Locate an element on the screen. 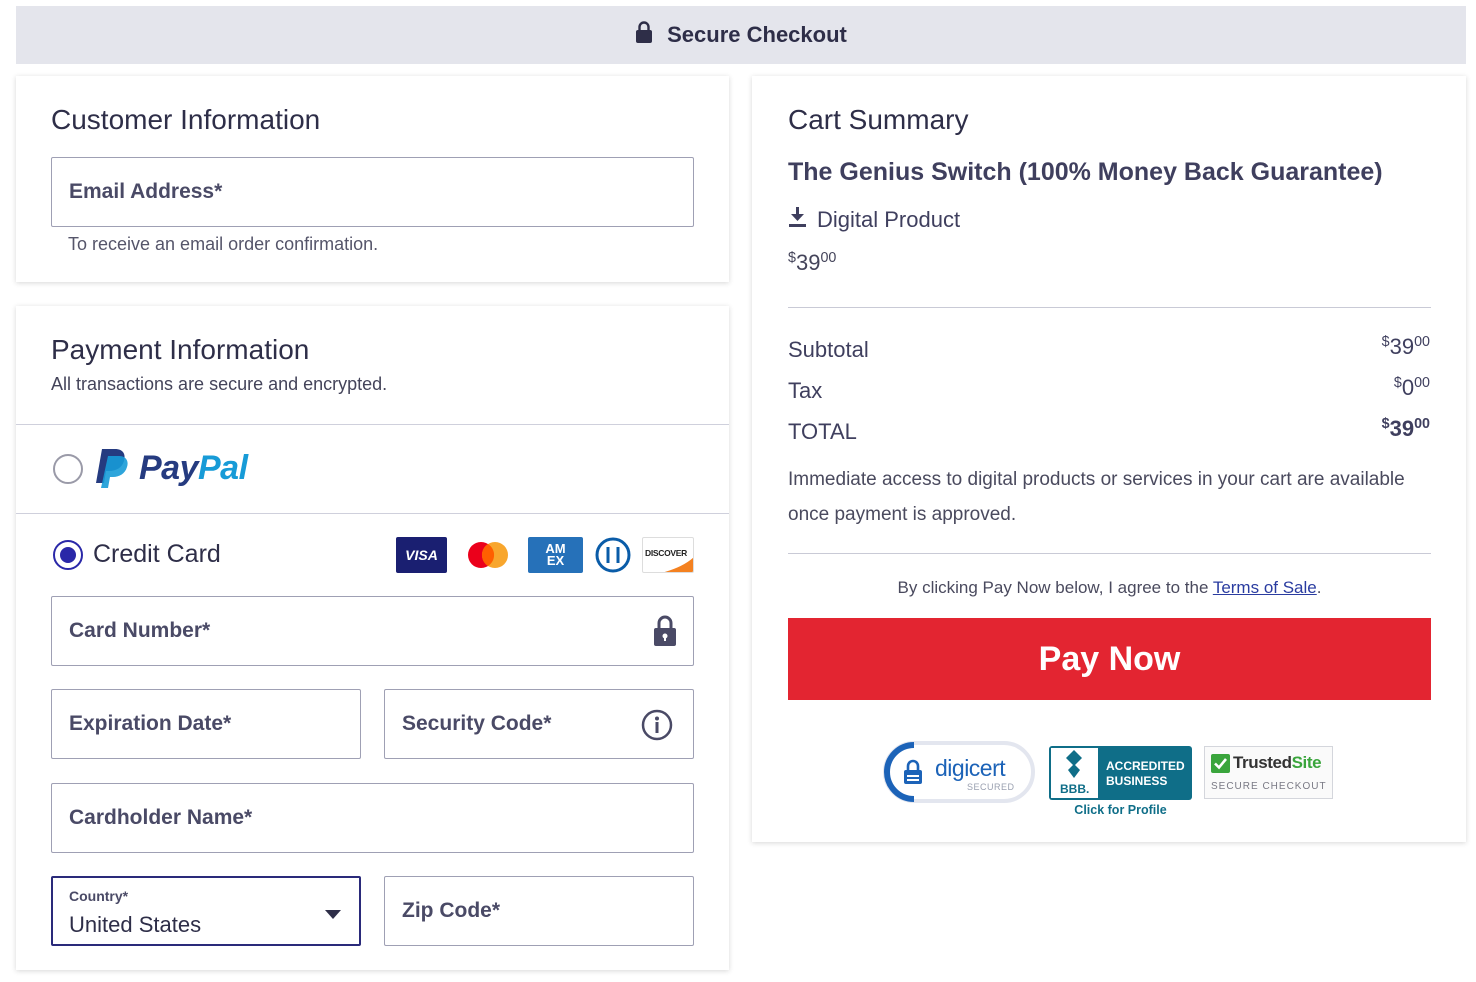  product-type-label: Digital Product is located at coordinates (889, 219).